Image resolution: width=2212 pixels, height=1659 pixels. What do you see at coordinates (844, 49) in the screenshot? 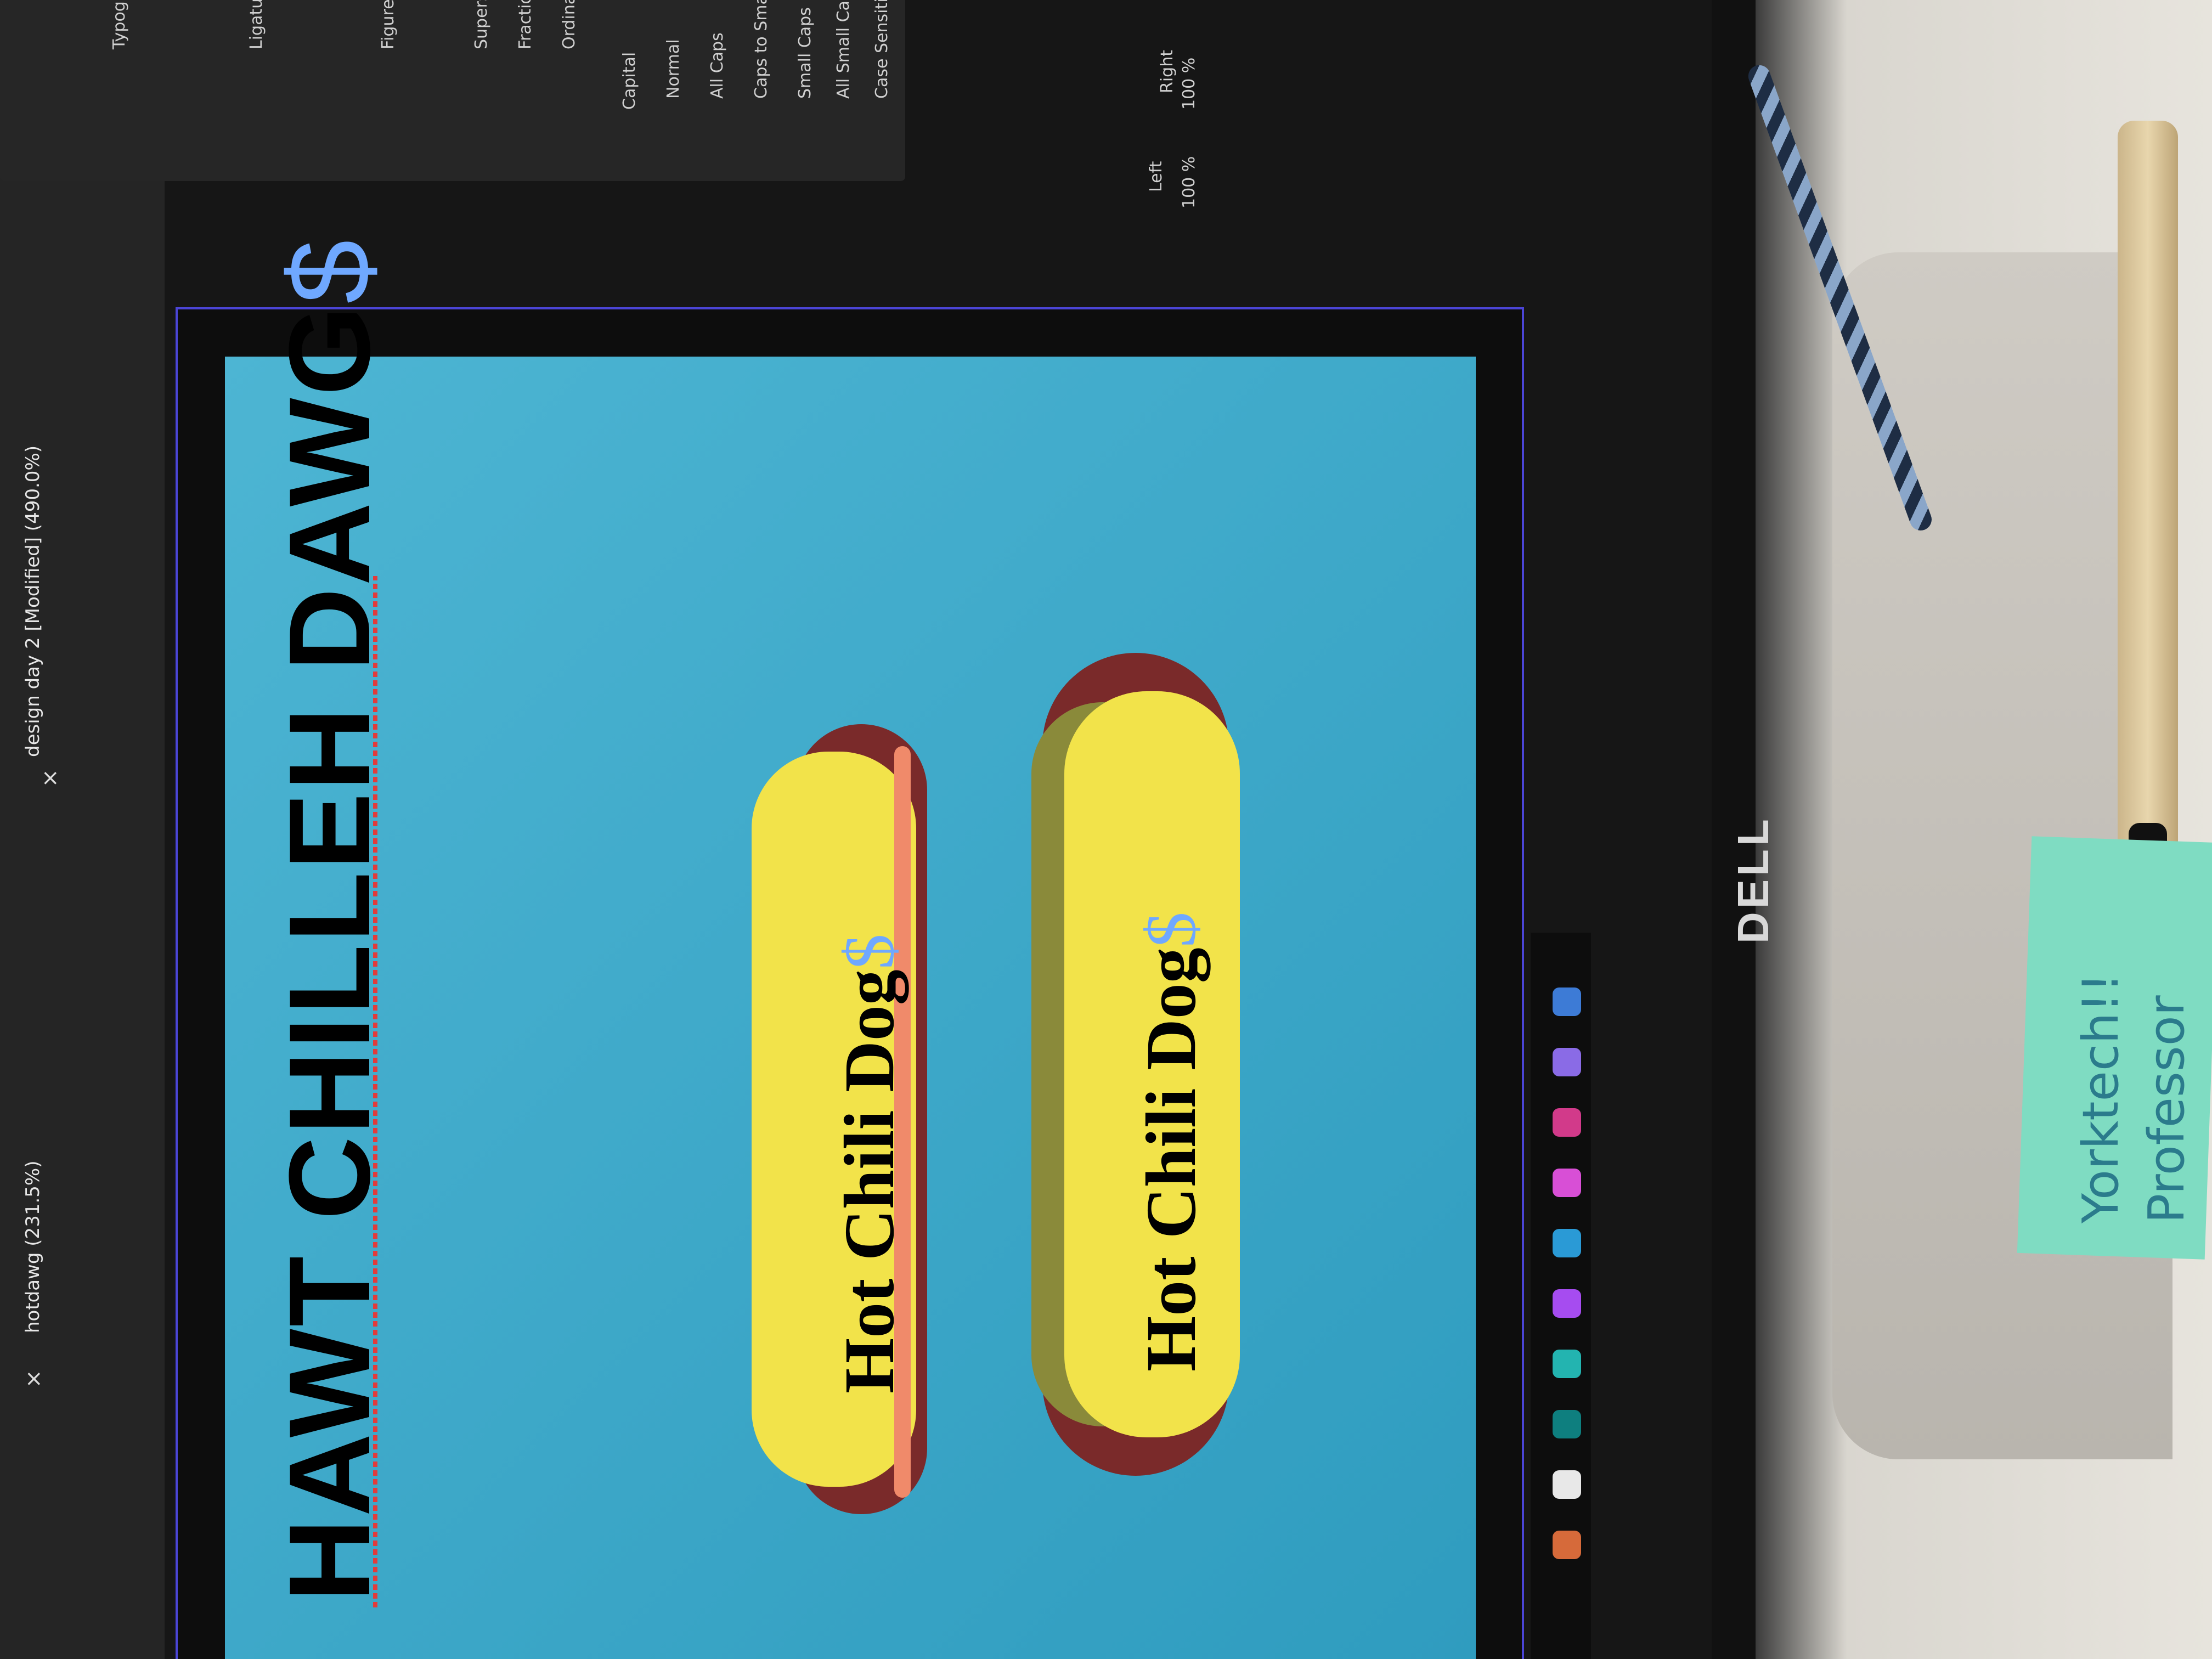
I see `capital-option-all-small-caps: All Small Caps` at bounding box center [844, 49].